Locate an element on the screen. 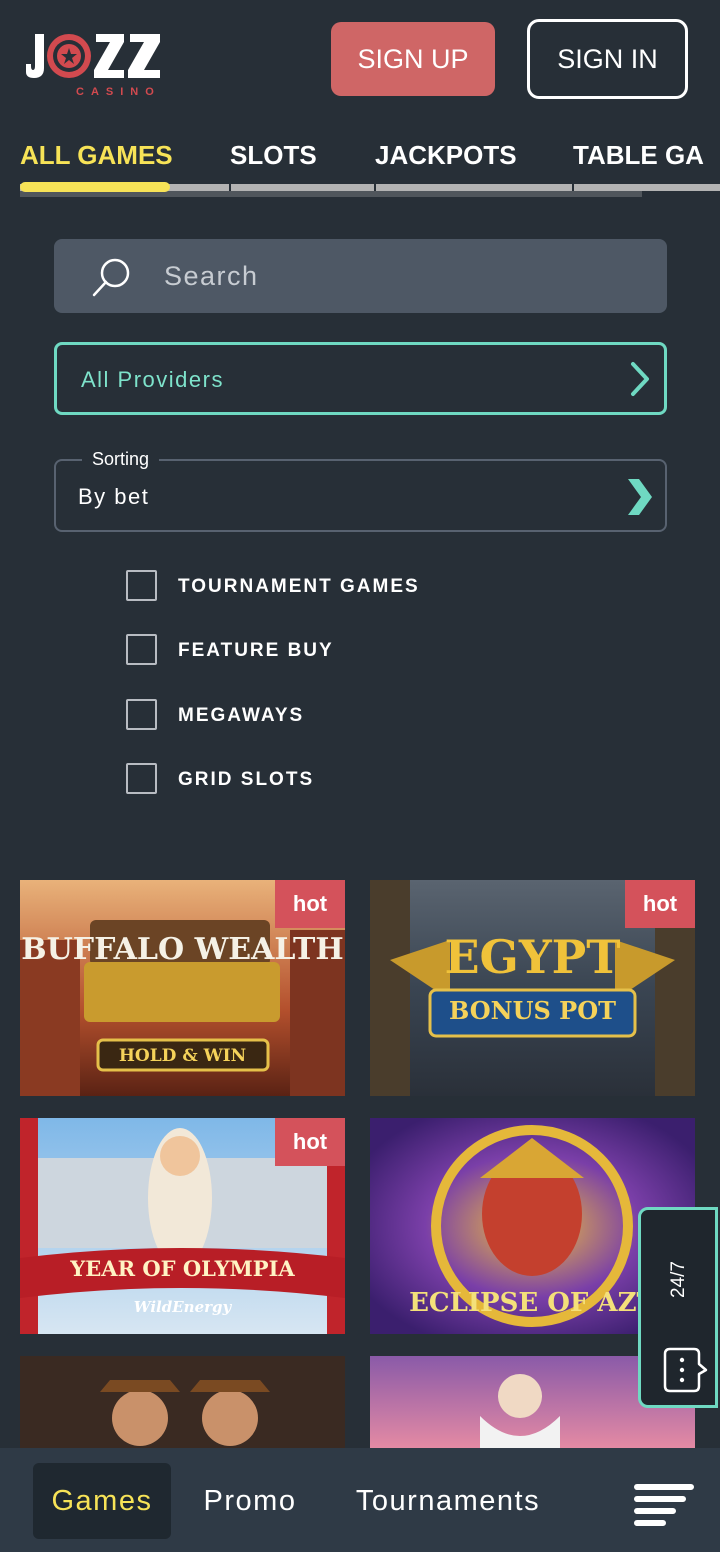 This screenshot has width=720, height=1552. game-title: BUFFALO WEALTH is located at coordinates (182, 949).